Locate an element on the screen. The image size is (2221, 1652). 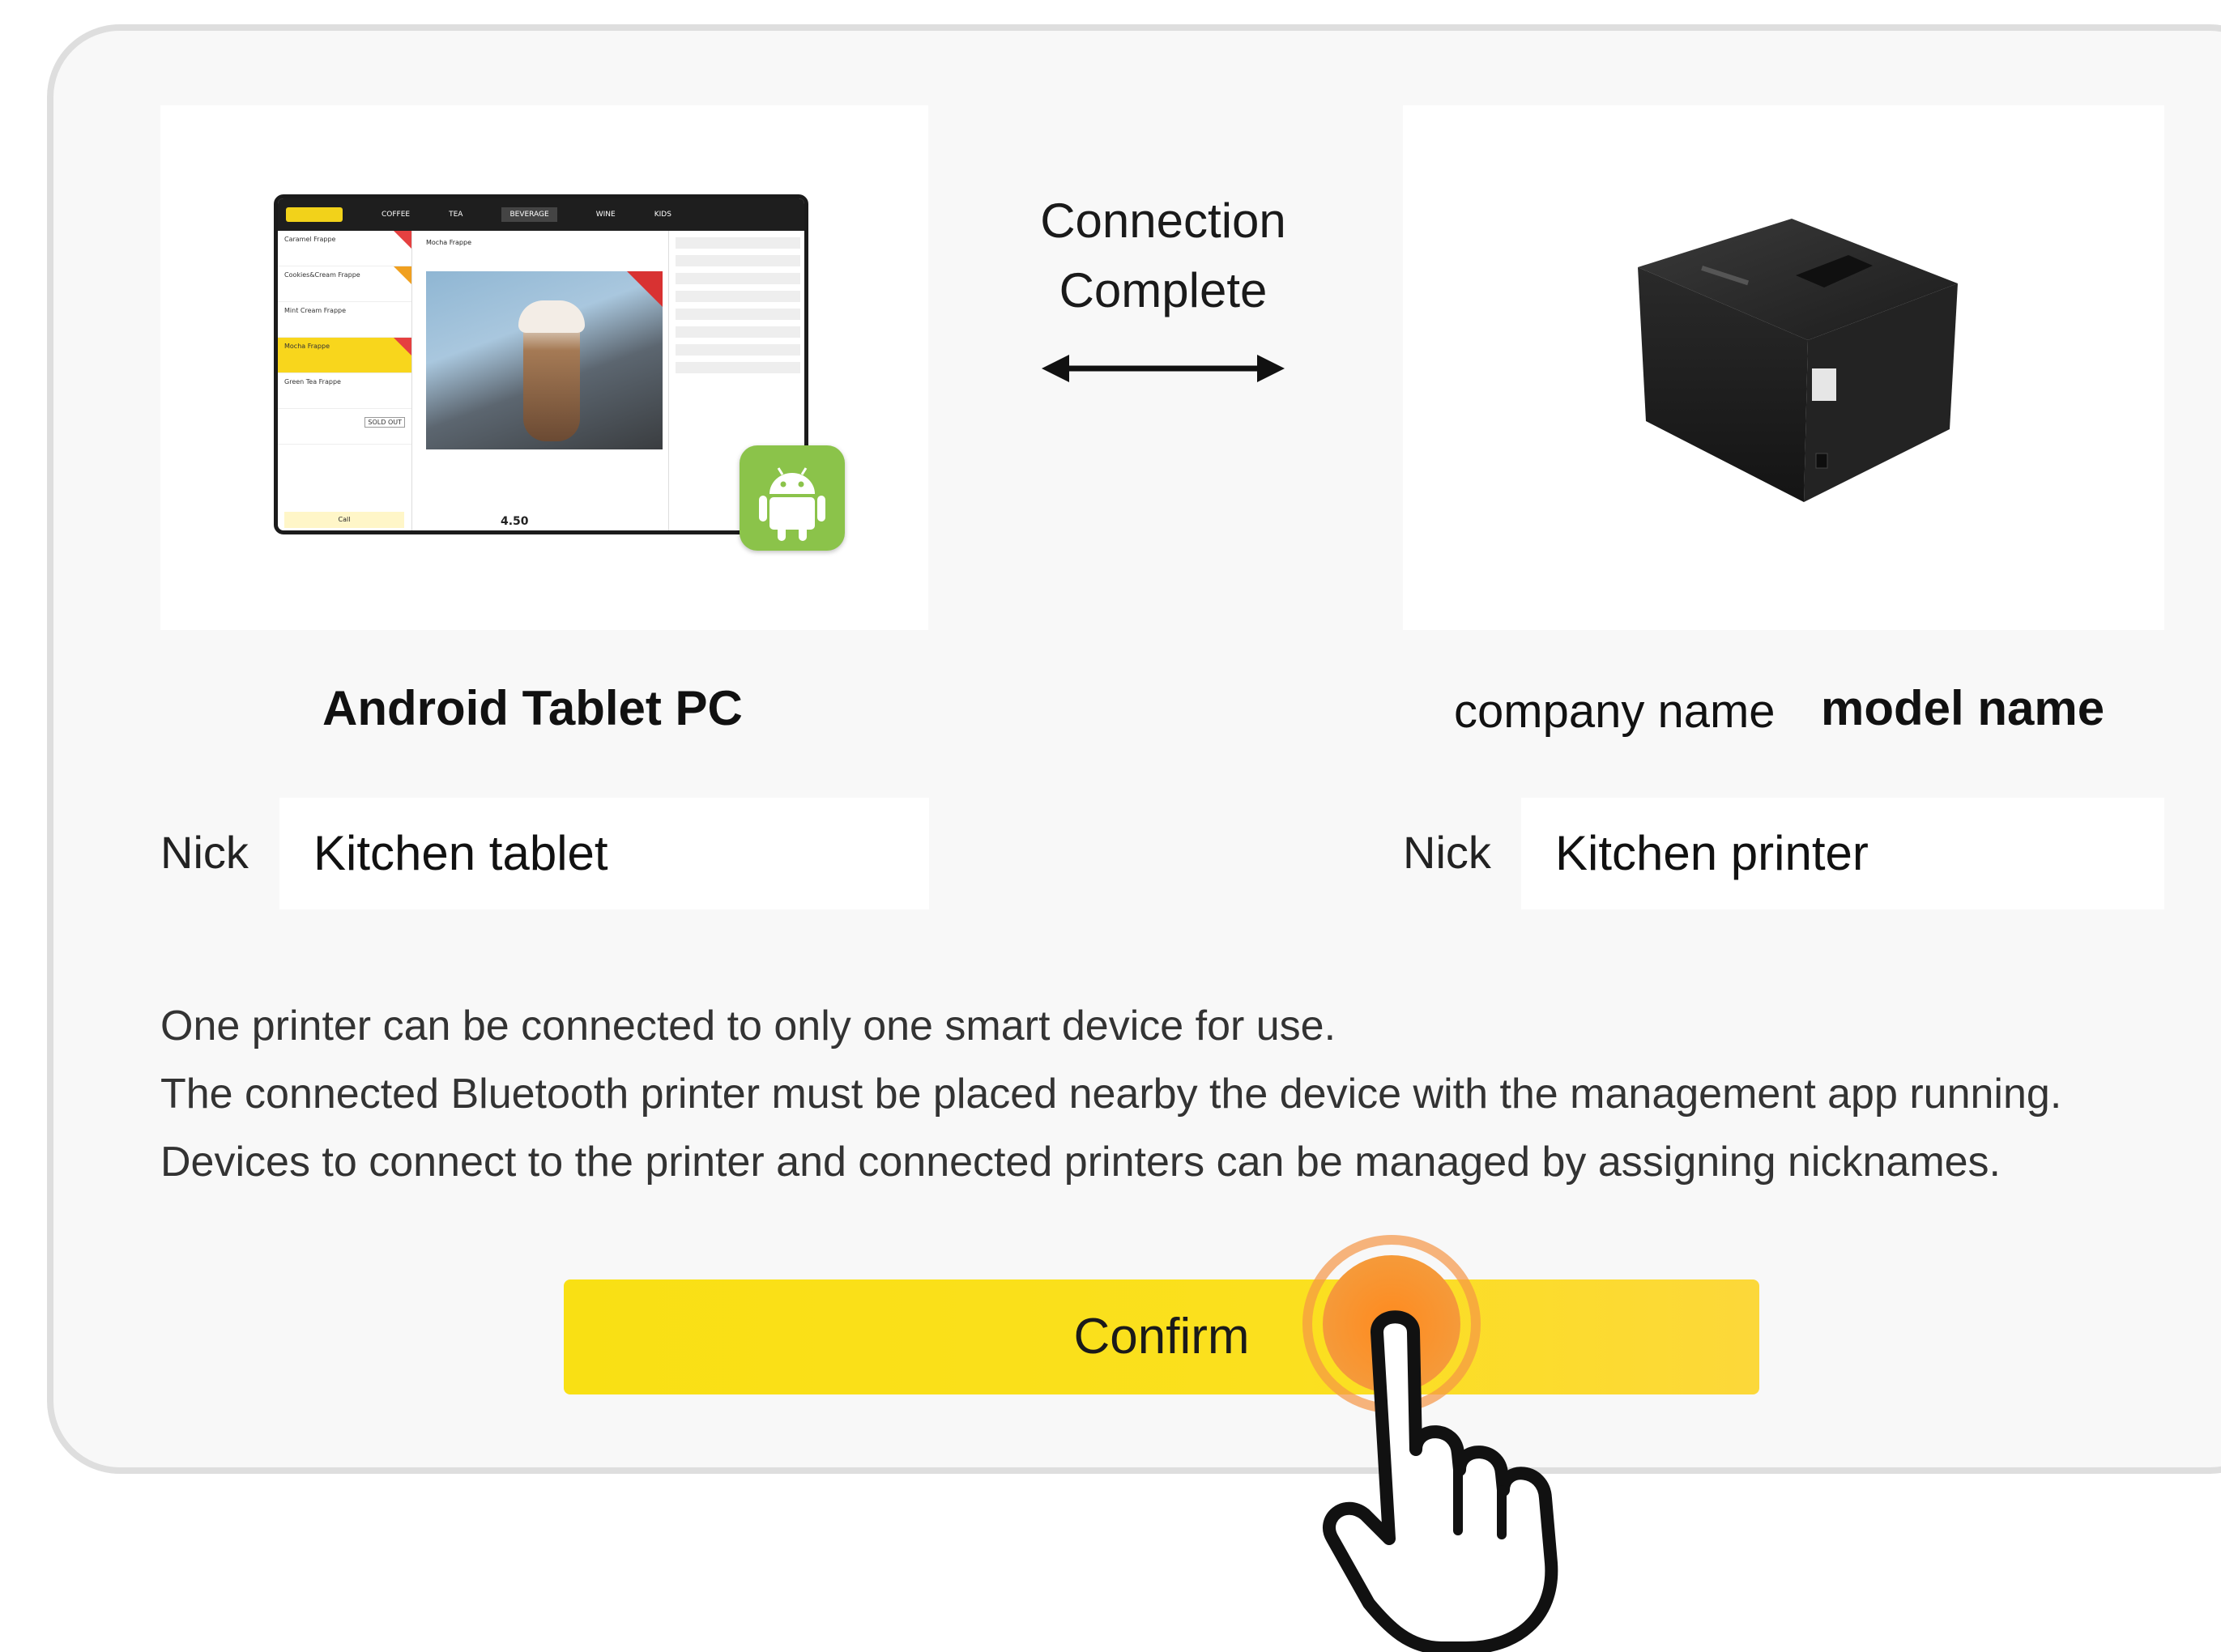
connection-status-line2: Complete is located at coordinates (1163, 290).